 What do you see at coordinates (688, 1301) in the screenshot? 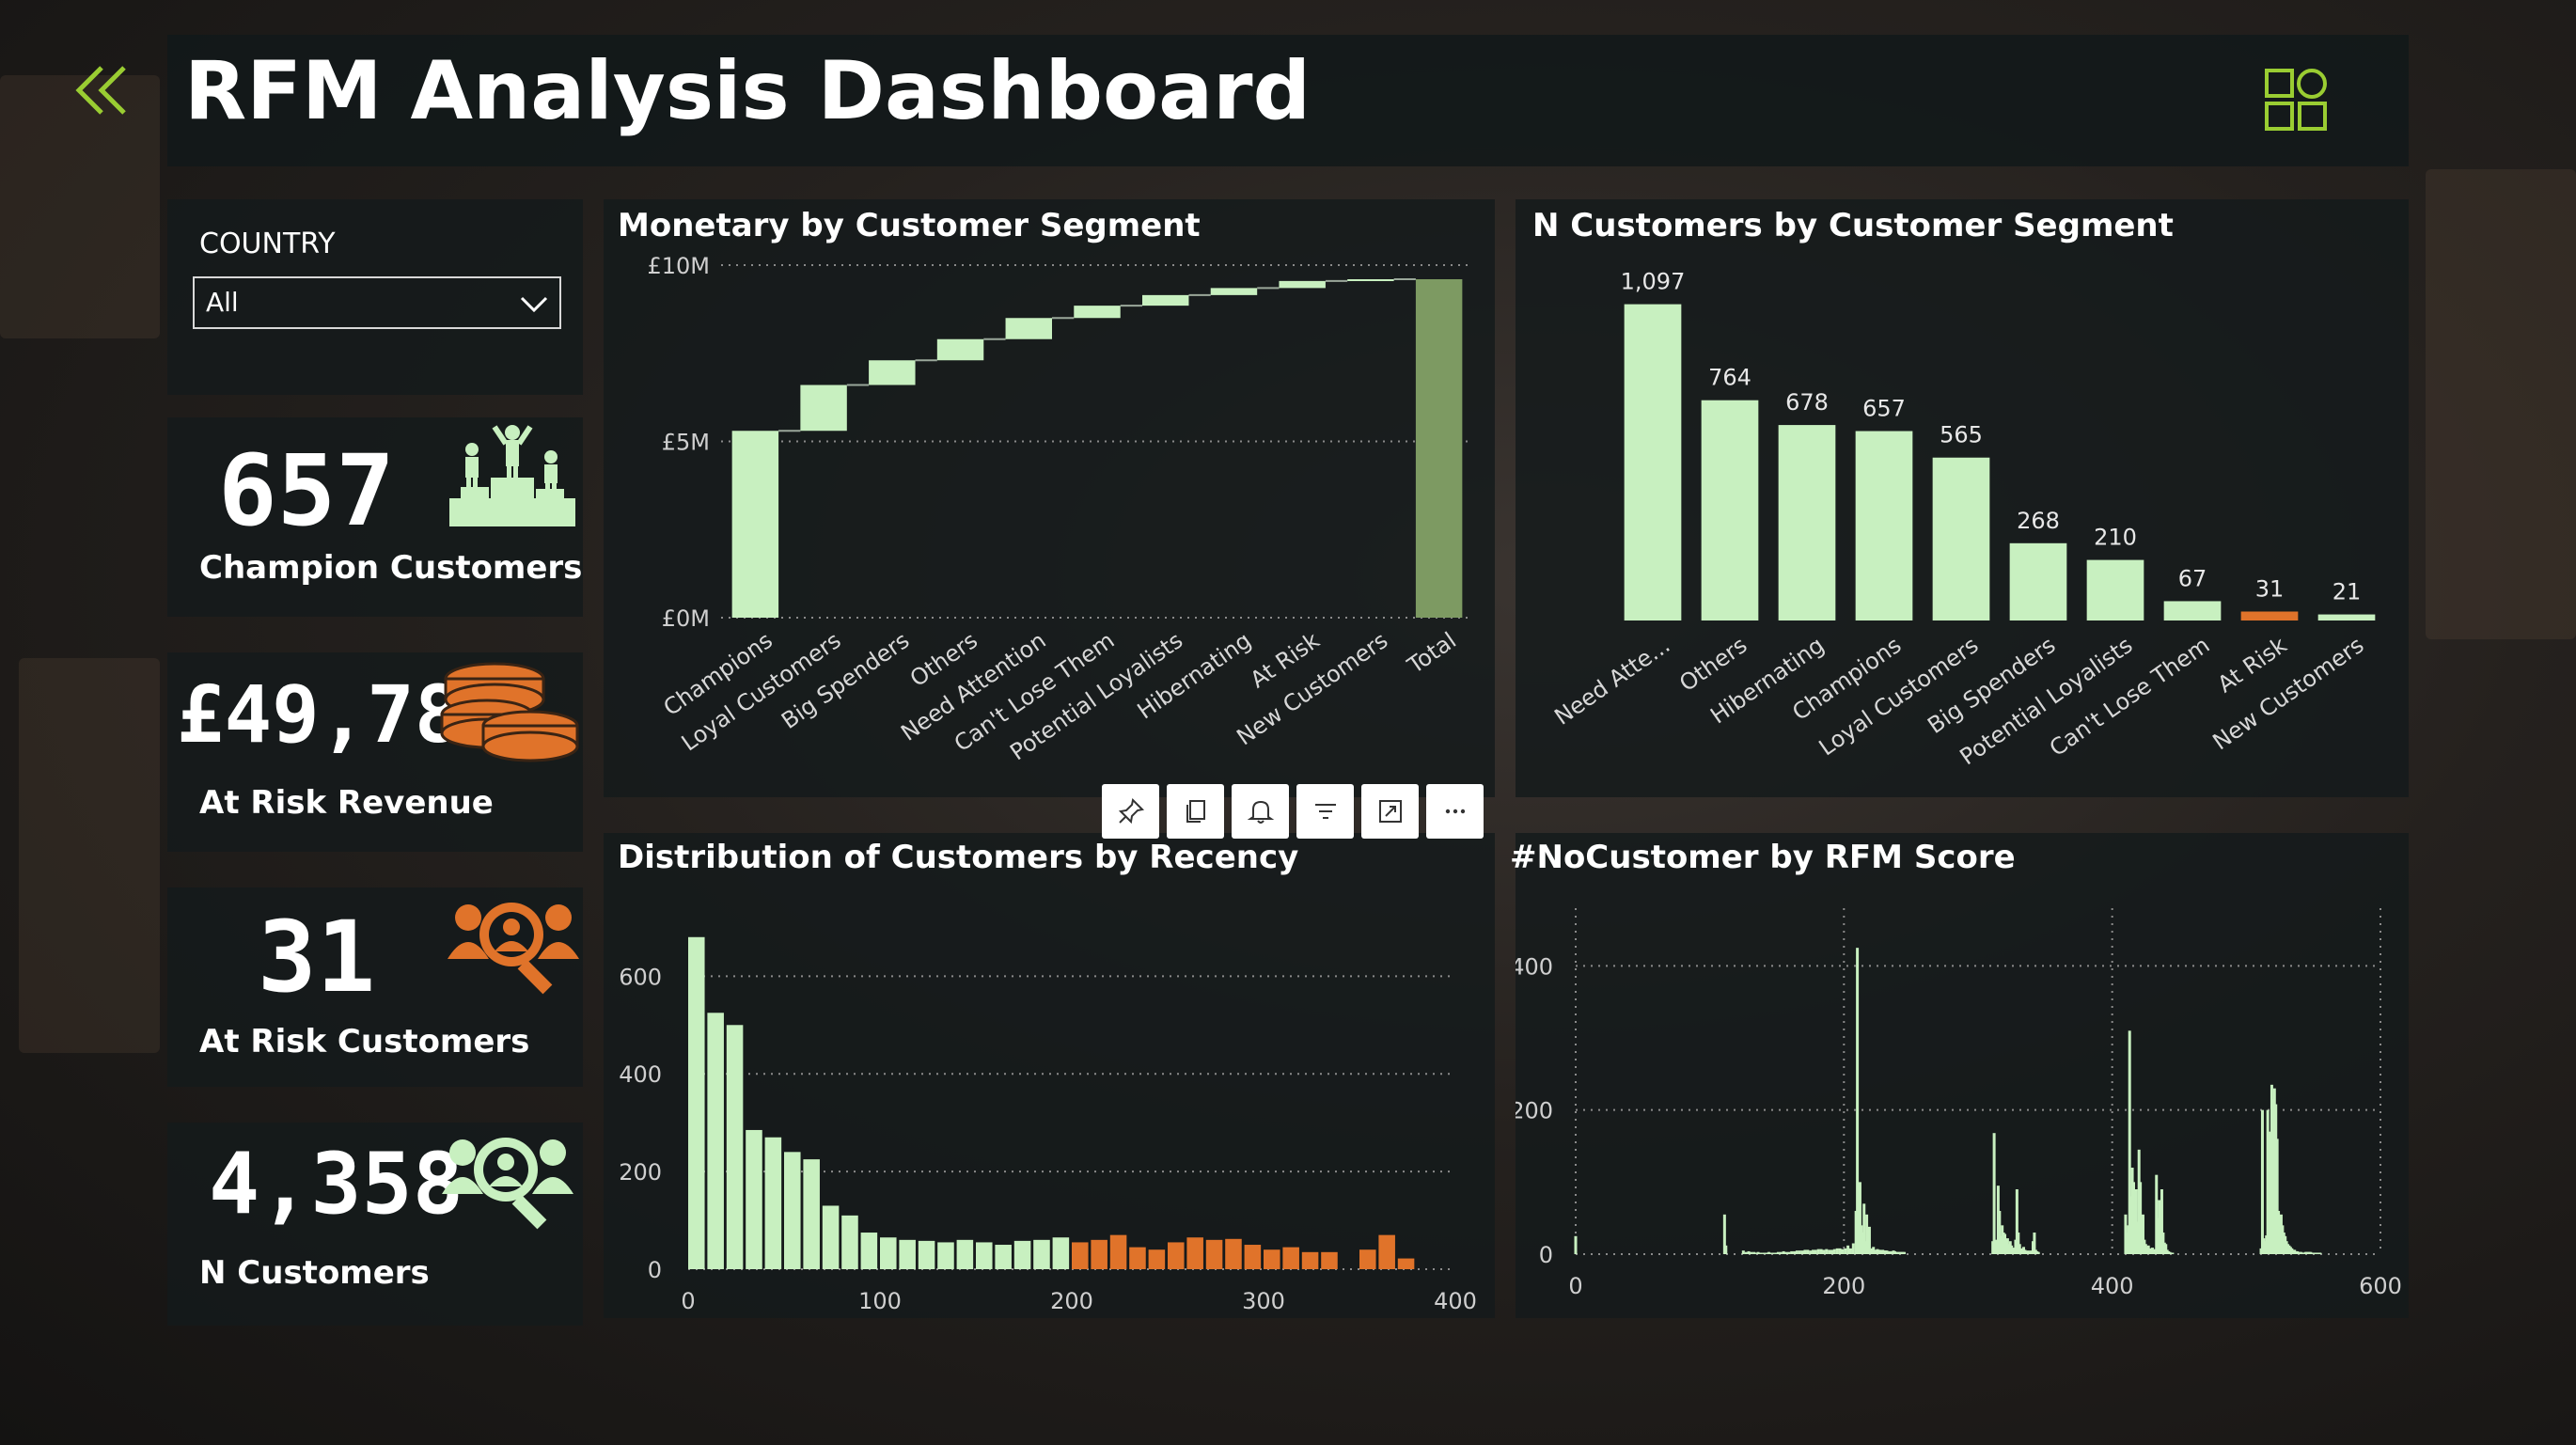
I see `x-tick-label: 0` at bounding box center [688, 1301].